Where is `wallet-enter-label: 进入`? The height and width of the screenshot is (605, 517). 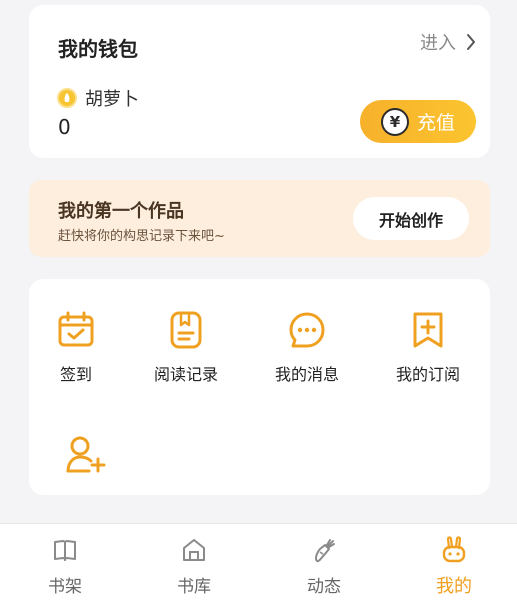
wallet-enter-label: 进入 is located at coordinates (438, 43).